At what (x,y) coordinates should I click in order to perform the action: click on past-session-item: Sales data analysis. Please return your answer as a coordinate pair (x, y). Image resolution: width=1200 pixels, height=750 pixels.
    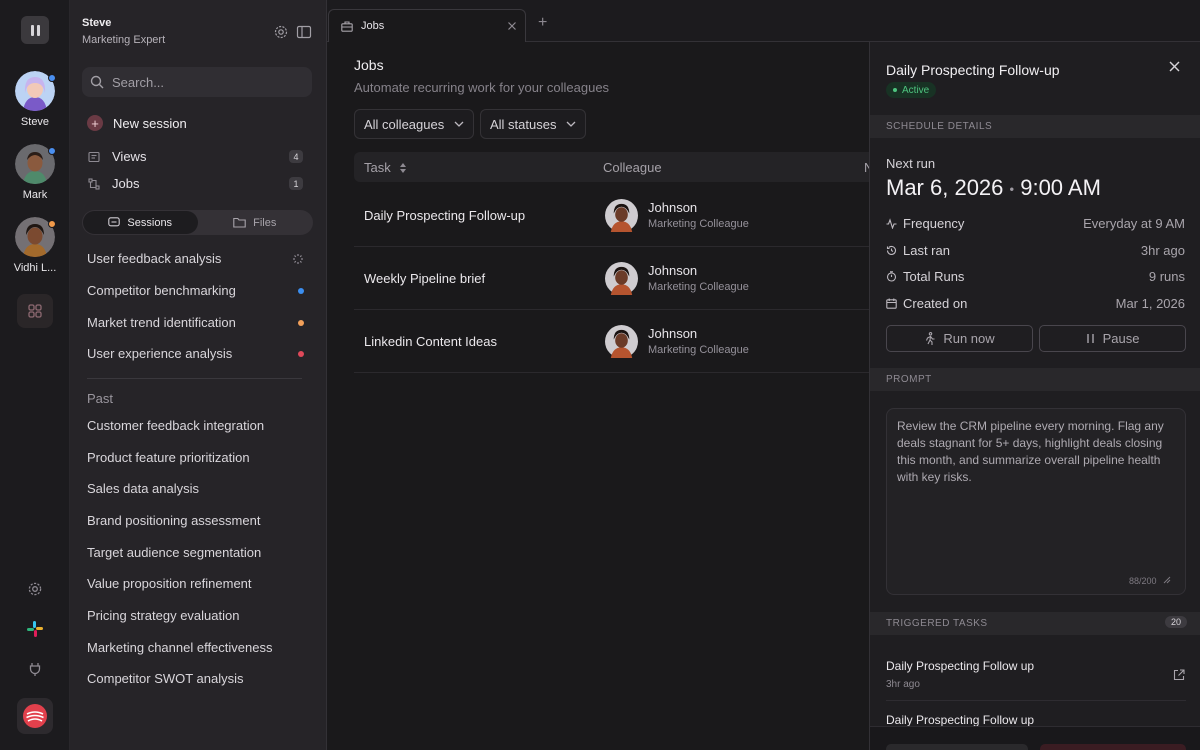
    Looking at the image, I should click on (143, 488).